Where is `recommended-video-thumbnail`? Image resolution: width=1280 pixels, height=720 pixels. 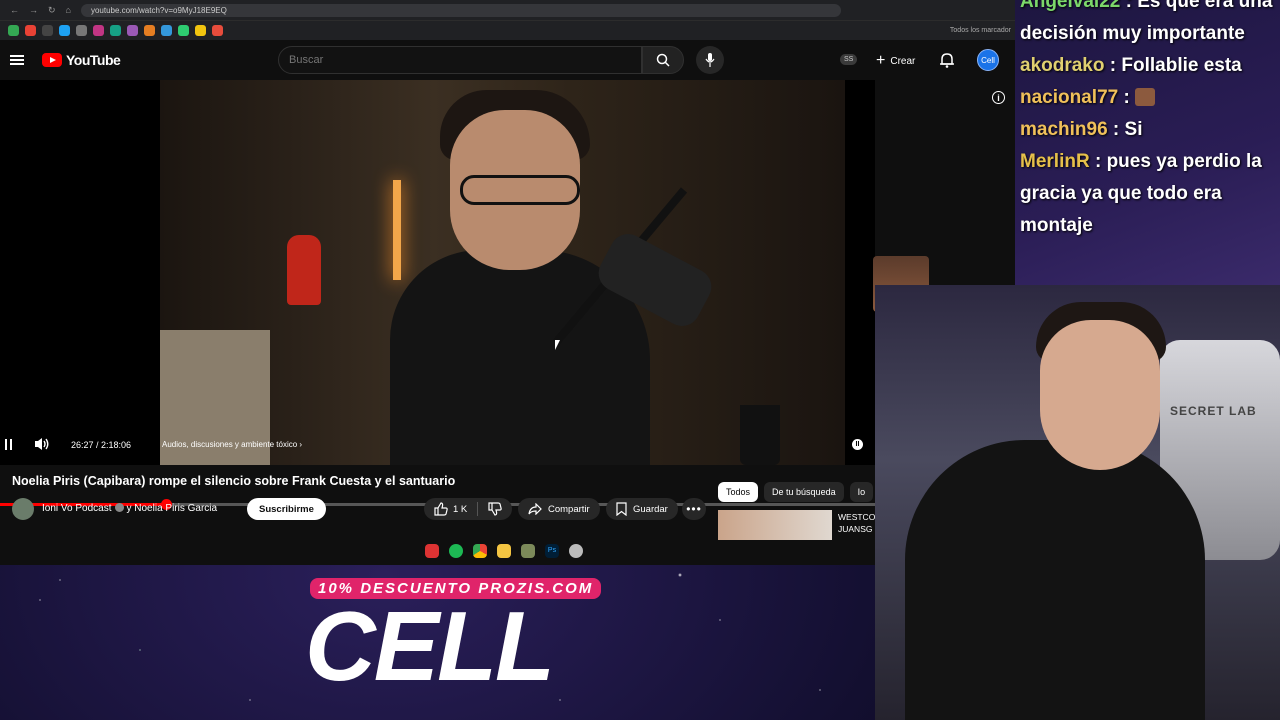
recommended-video-thumbnail is located at coordinates (775, 525).